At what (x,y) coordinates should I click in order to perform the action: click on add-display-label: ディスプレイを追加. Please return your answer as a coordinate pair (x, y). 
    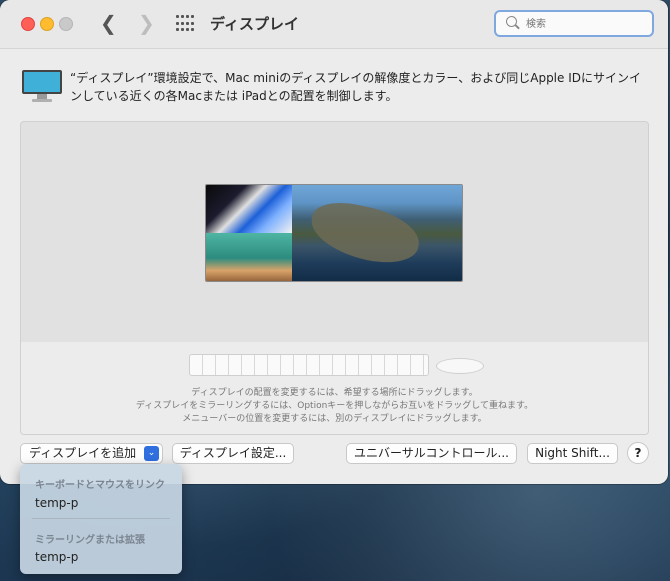
    Looking at the image, I should click on (83, 453).